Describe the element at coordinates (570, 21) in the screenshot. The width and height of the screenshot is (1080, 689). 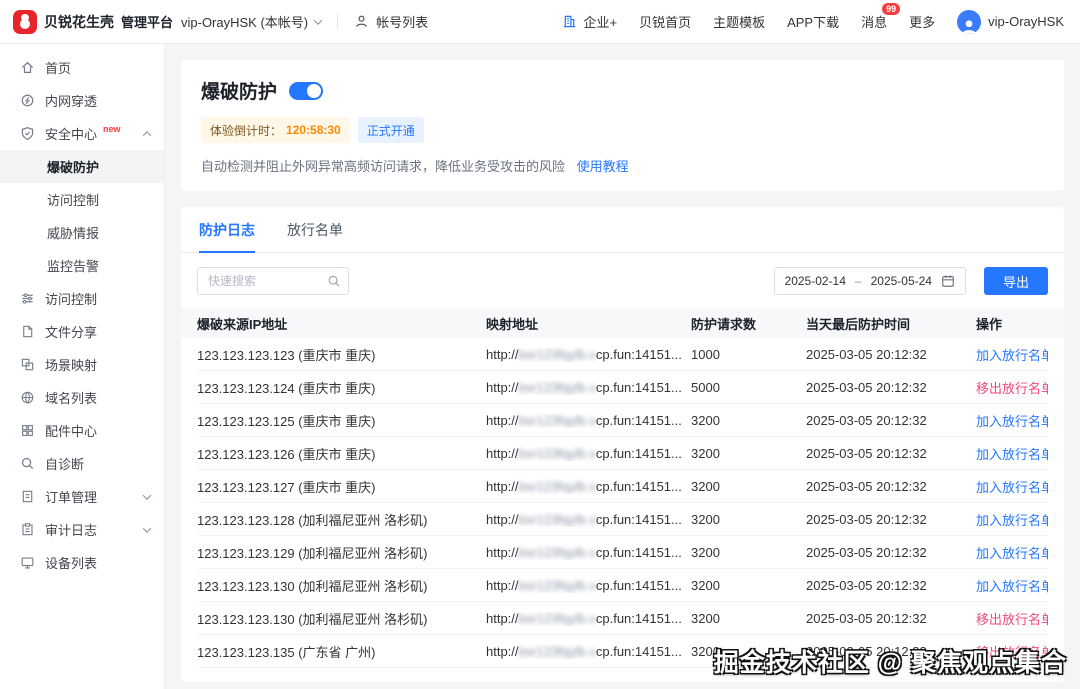
I see `enterprise-building-icon` at that location.